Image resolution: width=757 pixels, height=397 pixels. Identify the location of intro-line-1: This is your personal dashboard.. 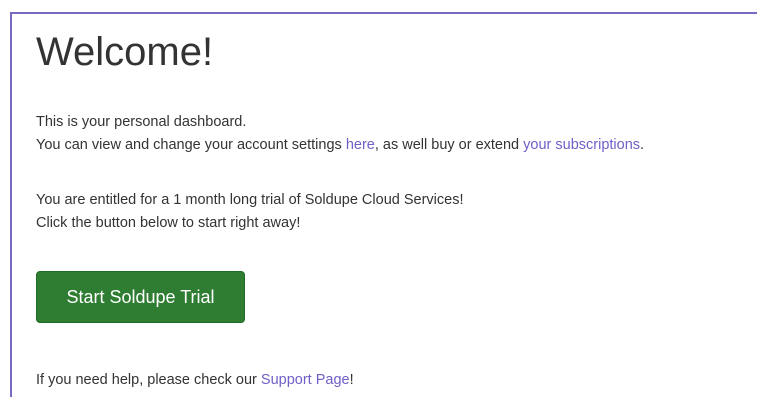
(141, 122).